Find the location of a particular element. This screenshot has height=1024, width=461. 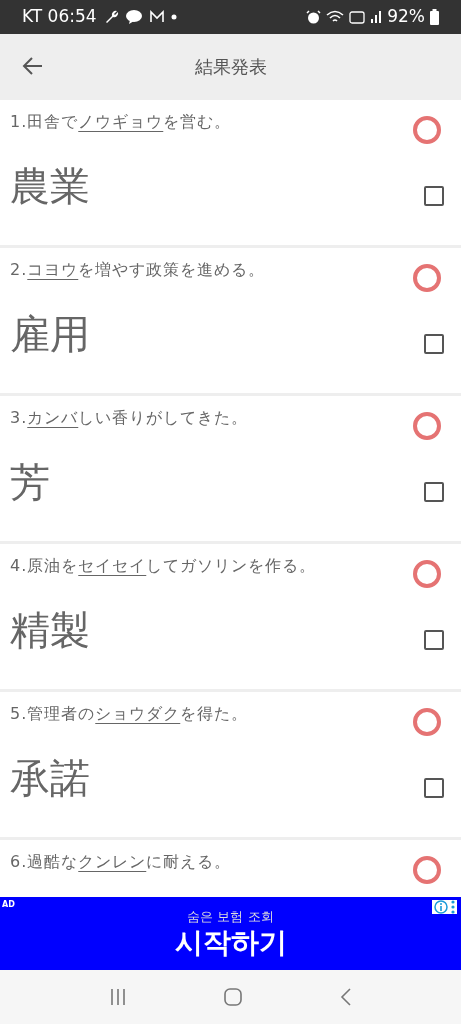

ad-subtitle: 숨은 보험 조회 is located at coordinates (230, 916).